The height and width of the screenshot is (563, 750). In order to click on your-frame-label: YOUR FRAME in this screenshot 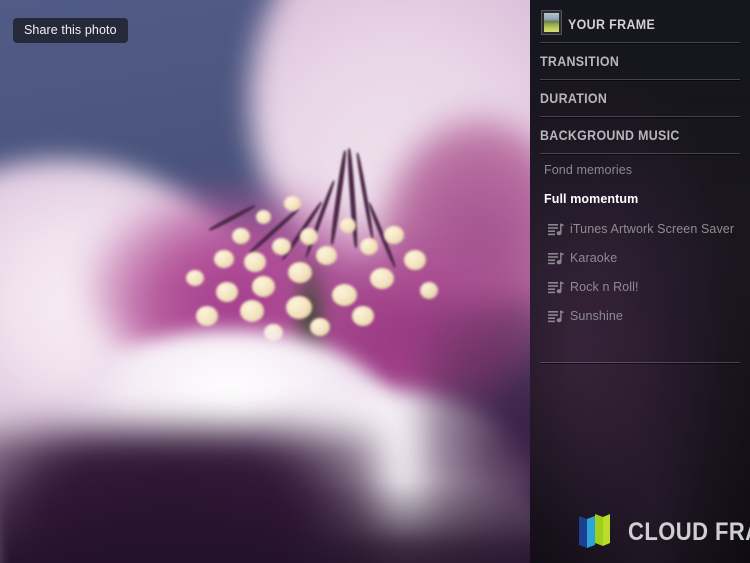, I will do `click(612, 24)`.